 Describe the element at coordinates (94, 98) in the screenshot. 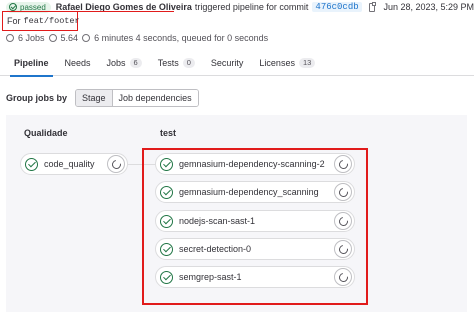

I see `group-by-stage-button: Stage` at that location.